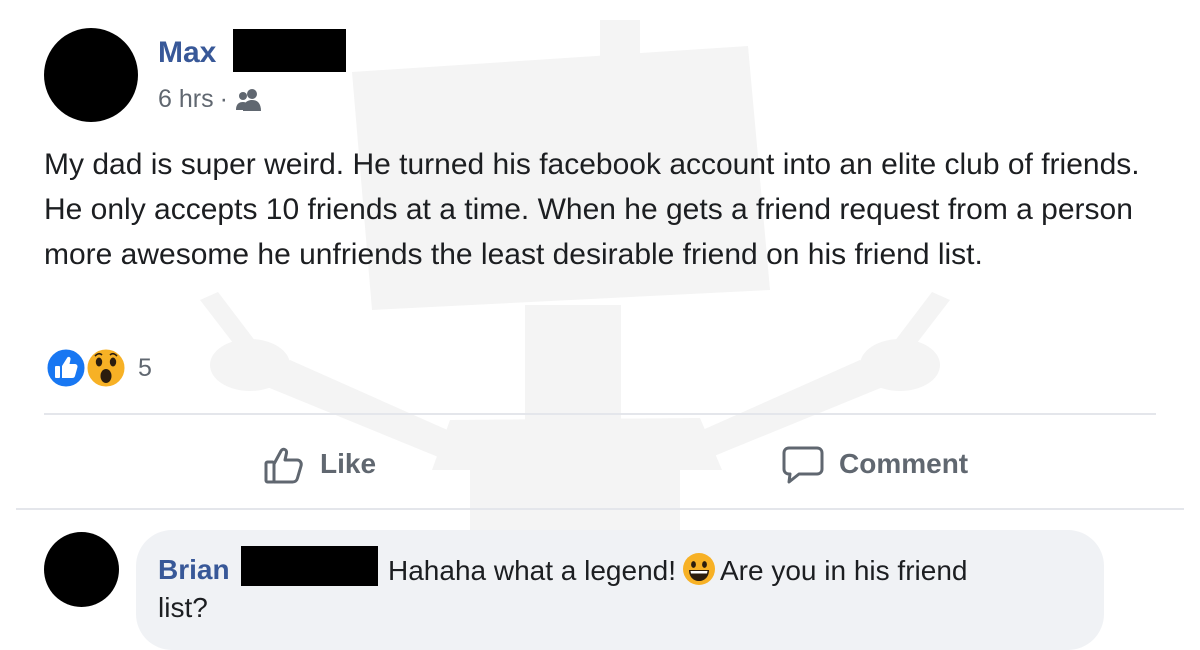 The width and height of the screenshot is (1200, 650). Describe the element at coordinates (532, 570) in the screenshot. I see `comment-text-before-emoji: Hahaha what a legend!` at that location.